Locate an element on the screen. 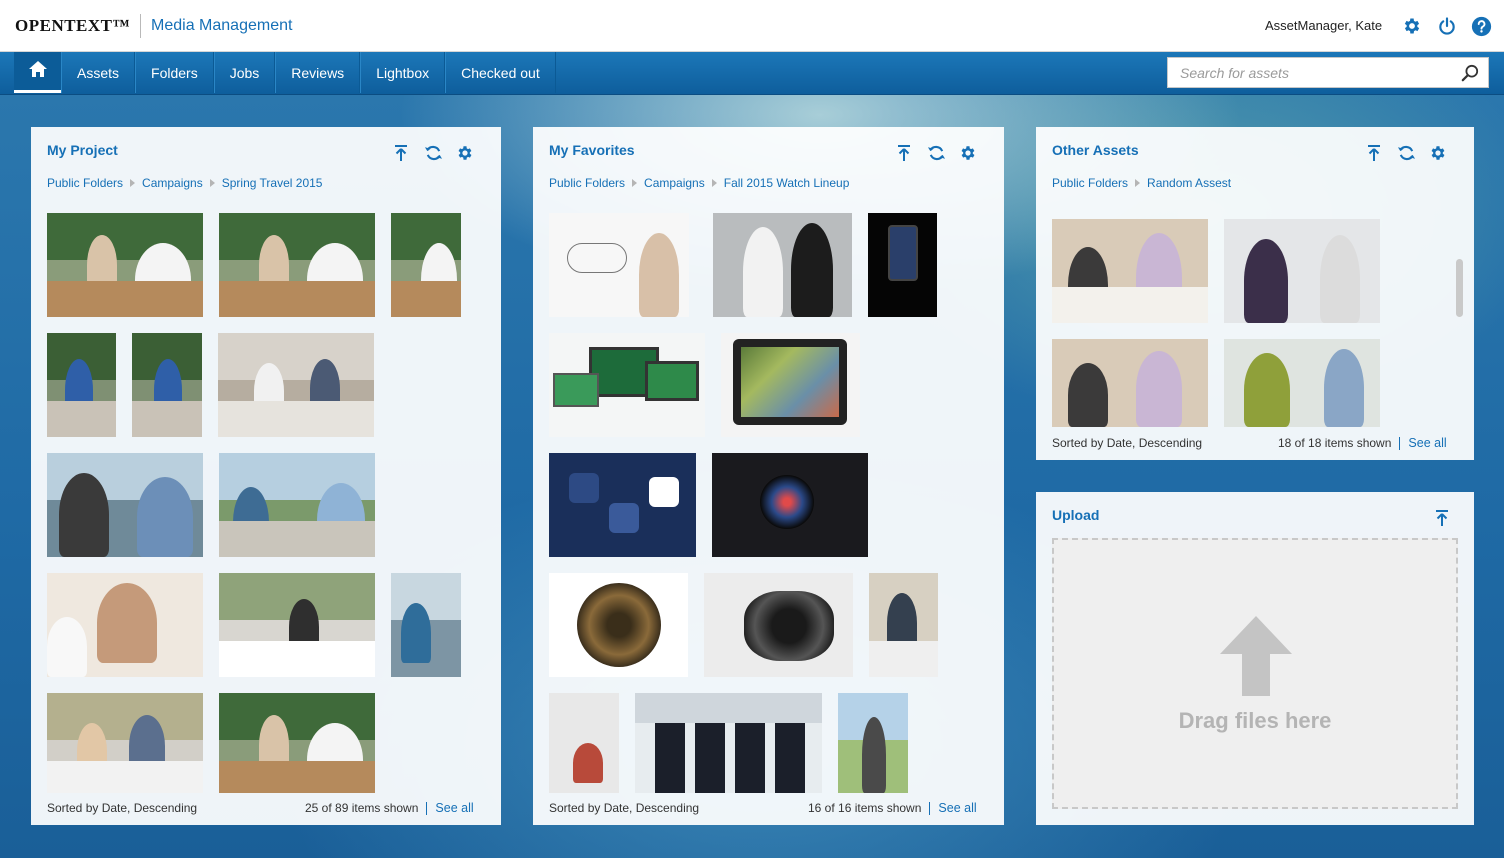  nav-checked-out: Checked out is located at coordinates (500, 72).